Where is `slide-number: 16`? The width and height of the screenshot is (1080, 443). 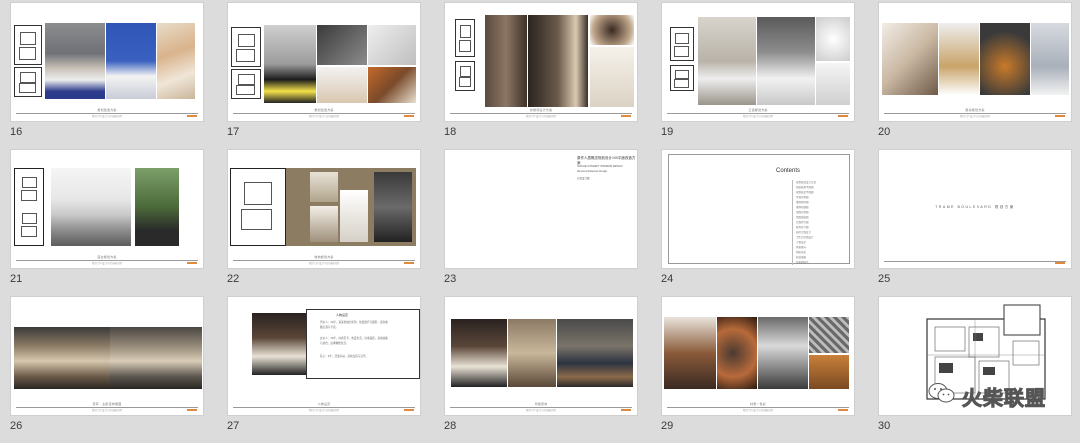
slide-number: 16 is located at coordinates (16, 132).